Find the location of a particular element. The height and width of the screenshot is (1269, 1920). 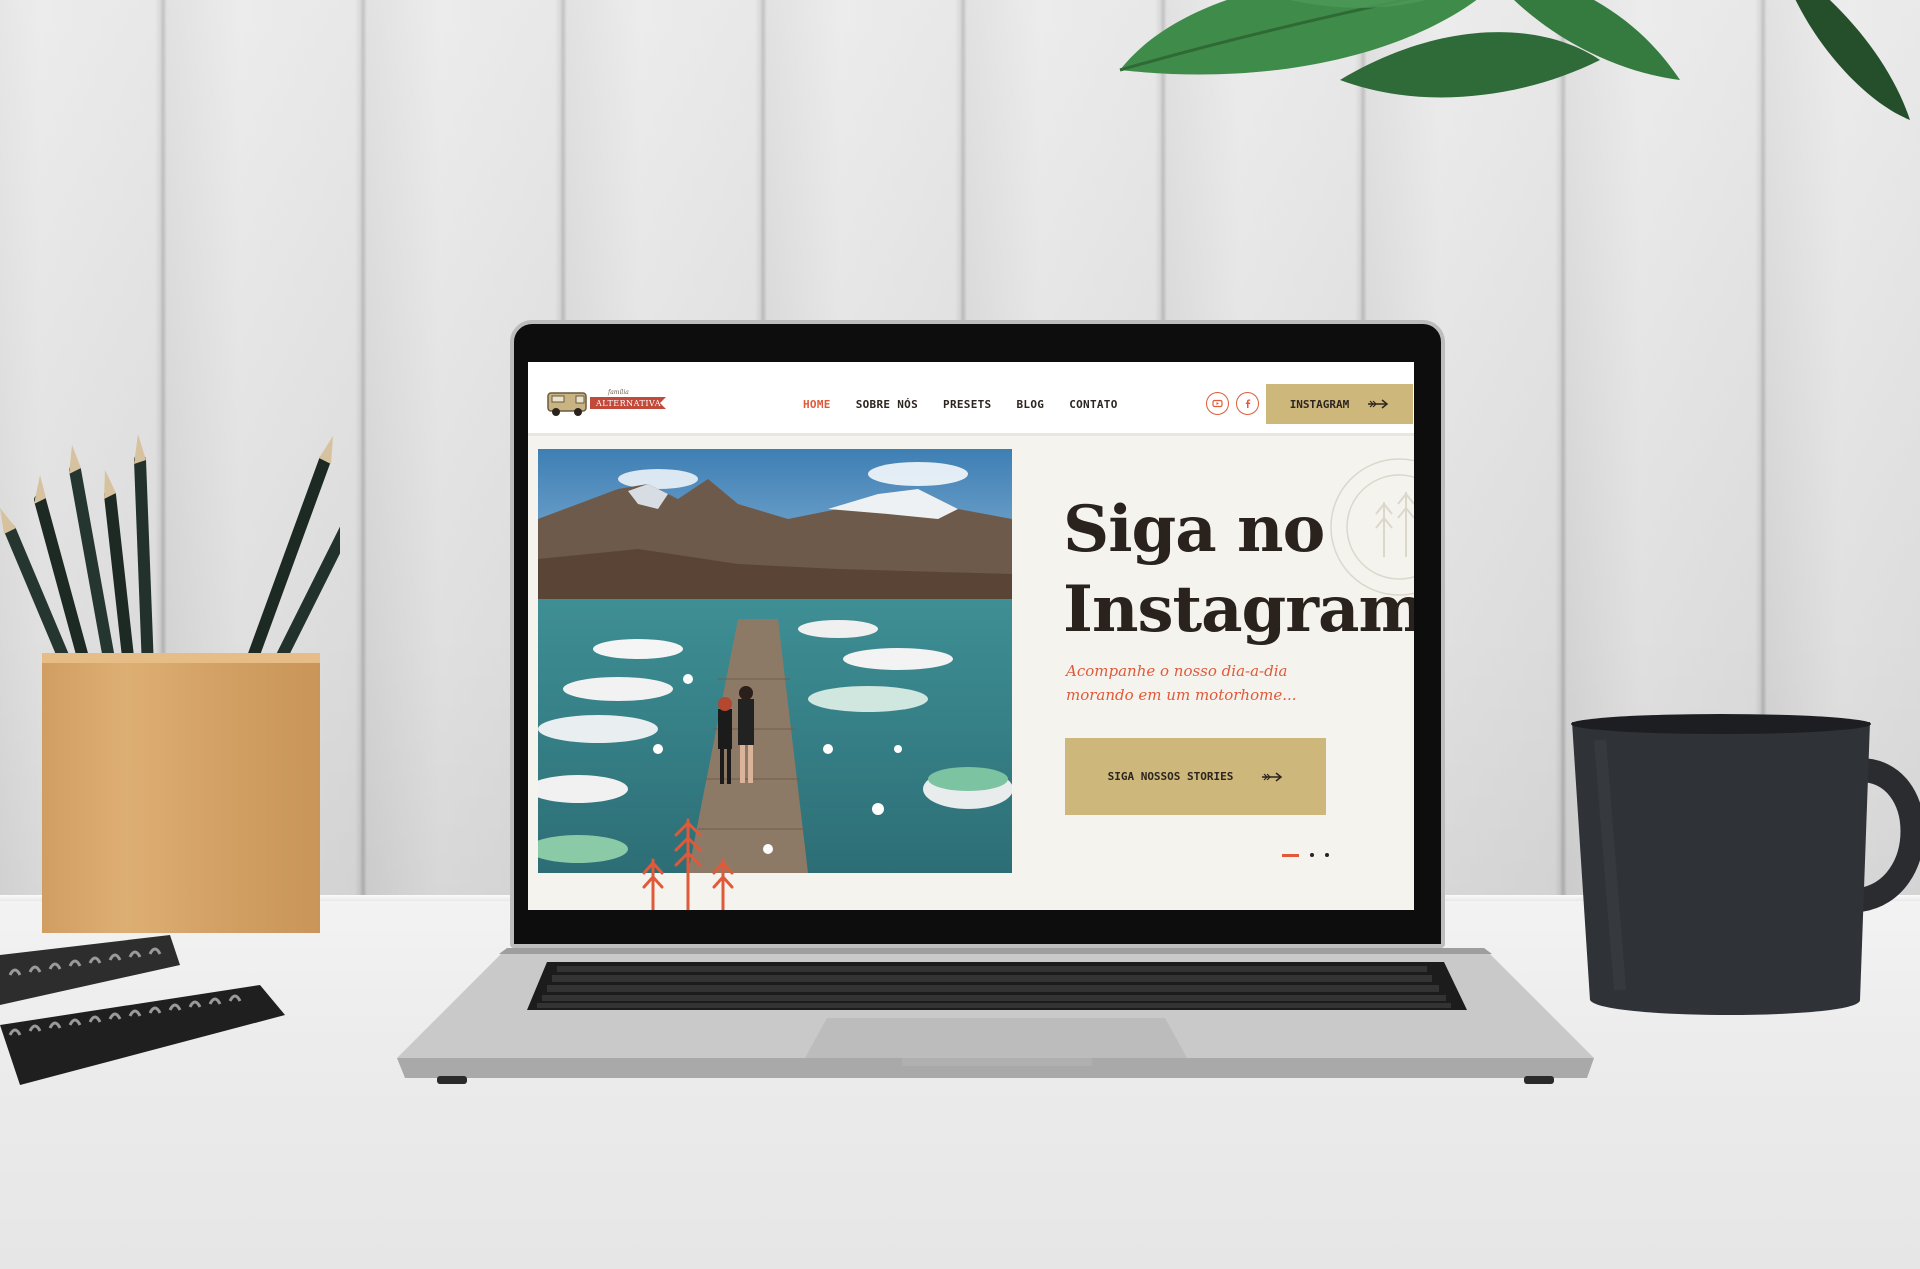

youtube-icon is located at coordinates (1217, 403).